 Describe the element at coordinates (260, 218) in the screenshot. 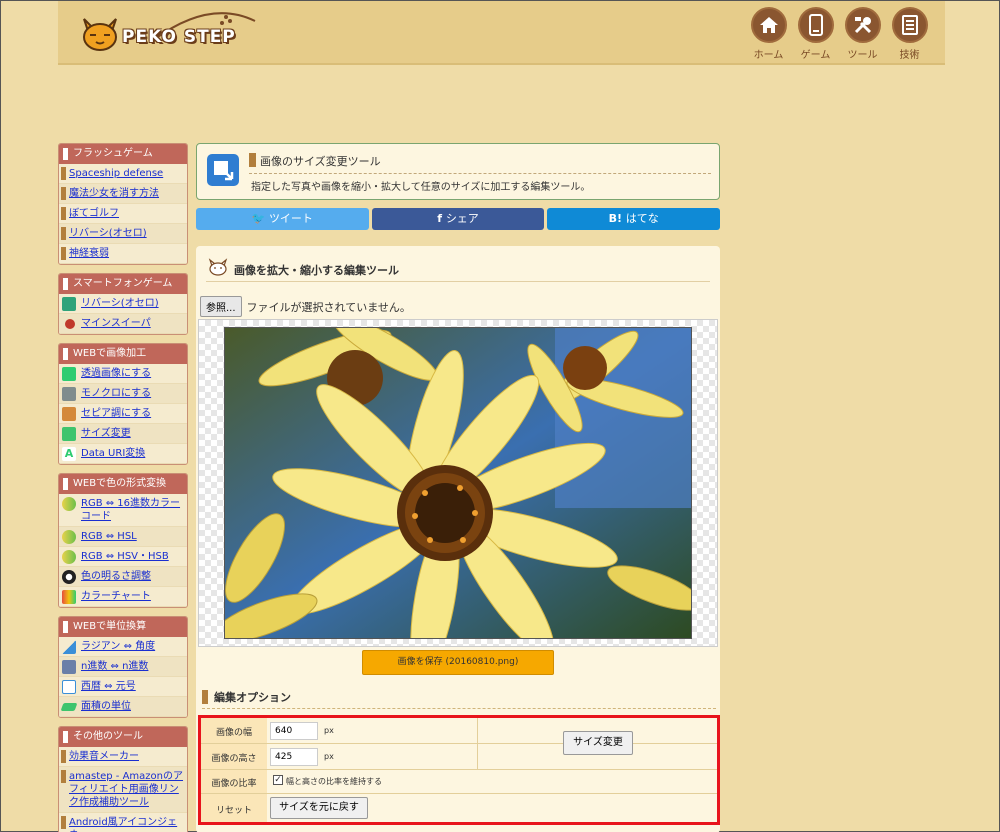

I see `twitter-icon: 🐦` at that location.